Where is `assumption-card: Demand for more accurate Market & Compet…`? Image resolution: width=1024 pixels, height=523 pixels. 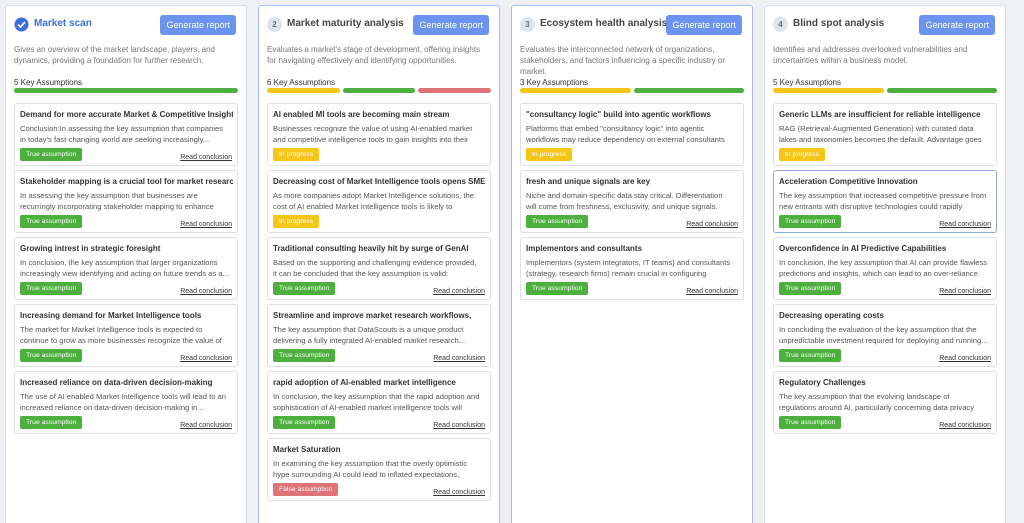
assumption-card: Demand for more accurate Market & Compet… is located at coordinates (126, 134).